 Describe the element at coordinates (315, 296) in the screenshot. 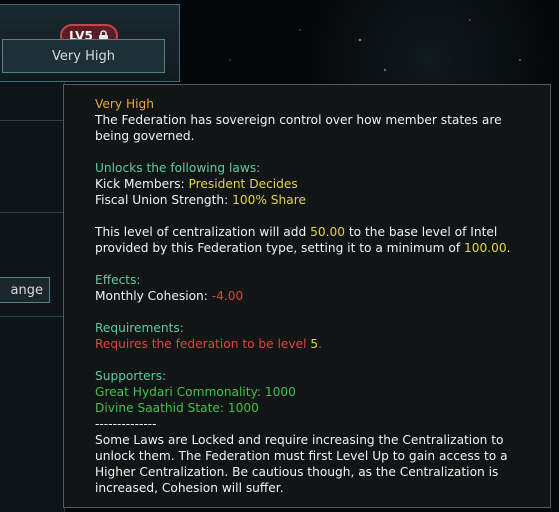

I see `effect-row: Monthly Cohesion: -4.00` at that location.